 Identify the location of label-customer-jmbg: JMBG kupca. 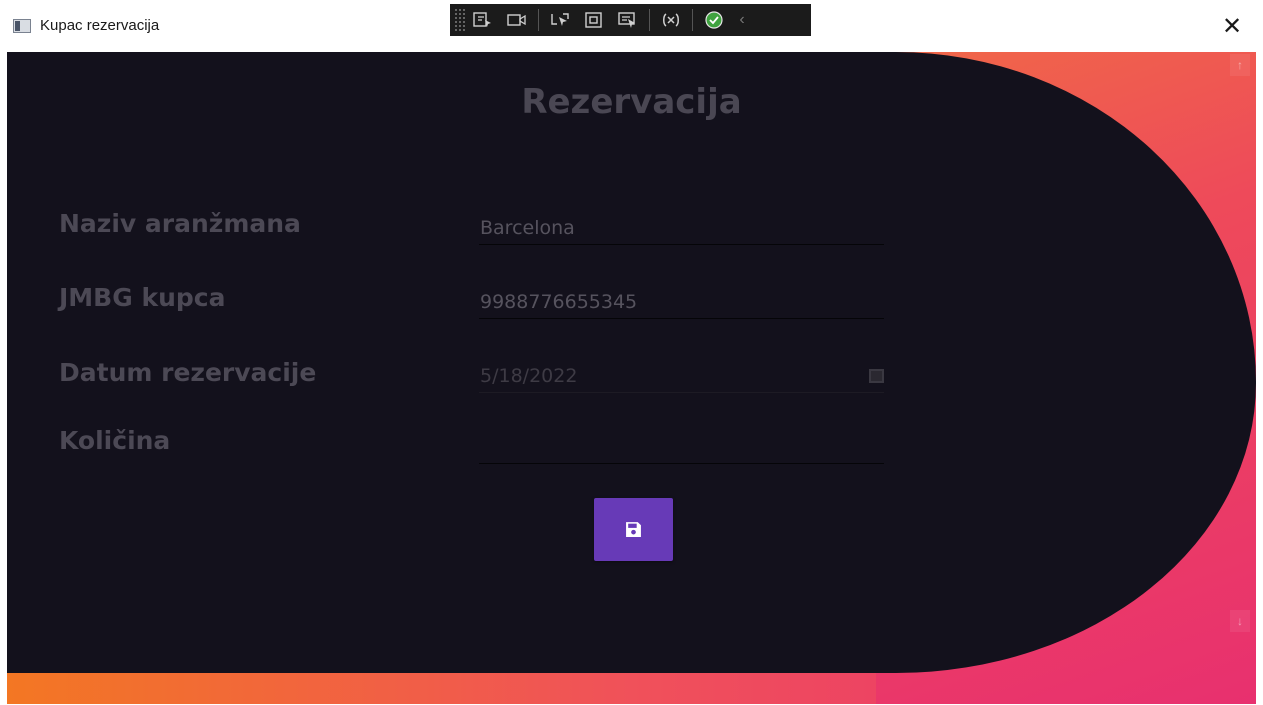
(142, 297).